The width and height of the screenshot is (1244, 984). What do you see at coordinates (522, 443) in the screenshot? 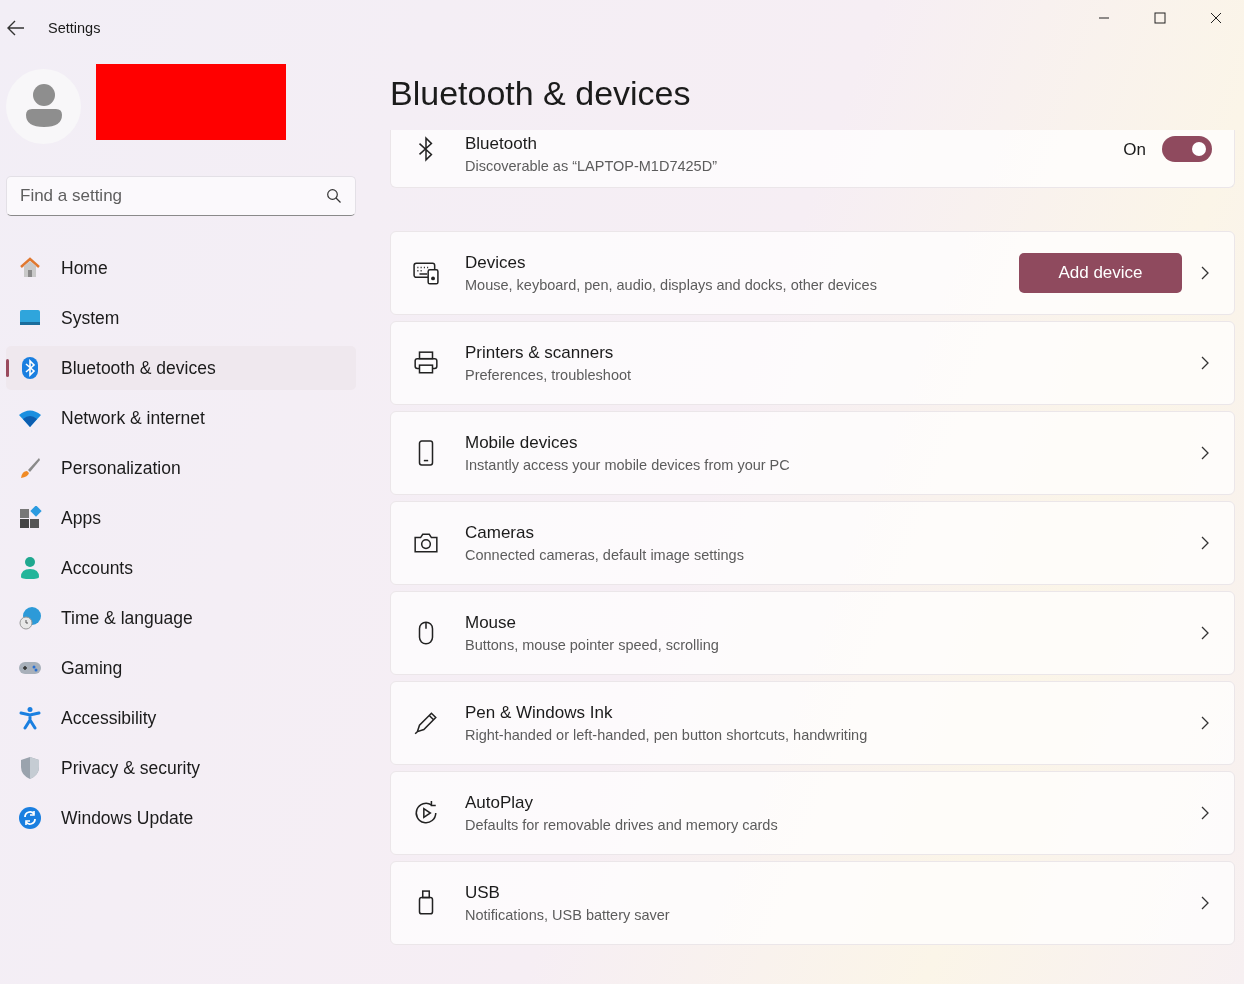
I see `setting-title: Mobile devices` at bounding box center [522, 443].